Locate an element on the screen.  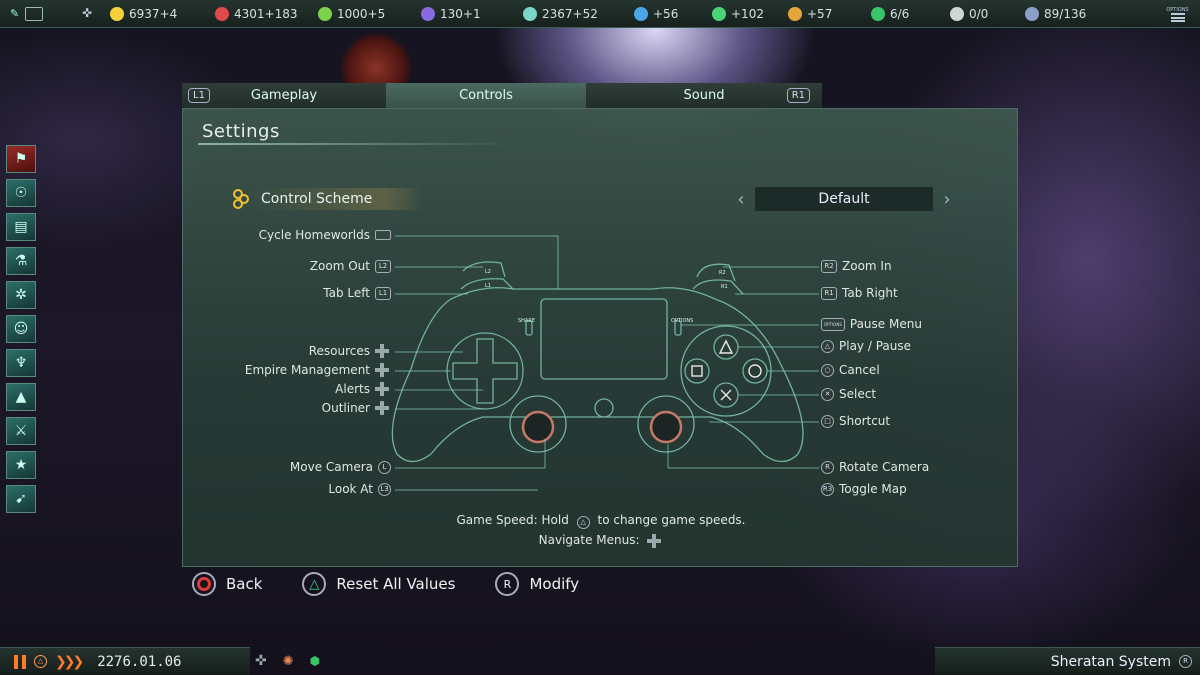
button-key-icon: ✕ is located at coordinates (827, 394).